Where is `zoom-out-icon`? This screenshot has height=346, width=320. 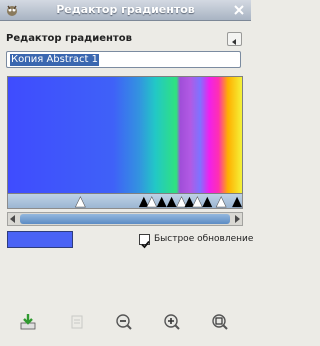
zoom-out-icon is located at coordinates (124, 322).